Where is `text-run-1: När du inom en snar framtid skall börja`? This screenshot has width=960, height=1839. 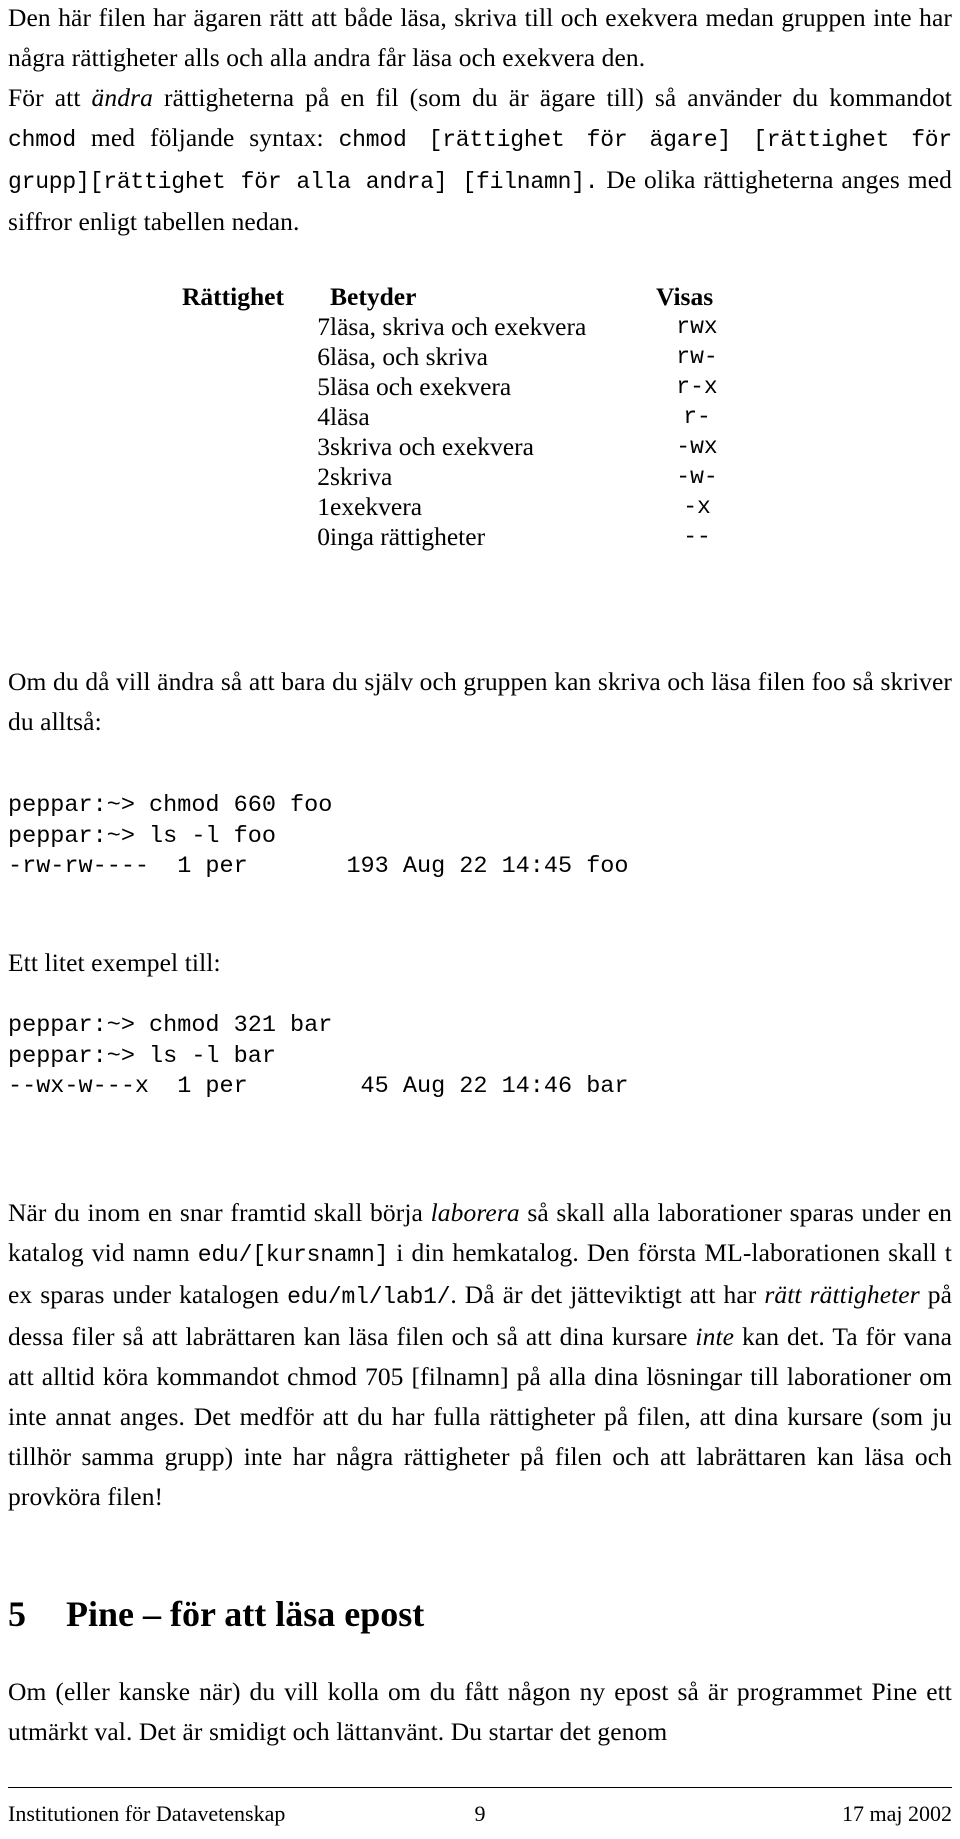
text-run-1: När du inom en snar framtid skall börja is located at coordinates (219, 1212).